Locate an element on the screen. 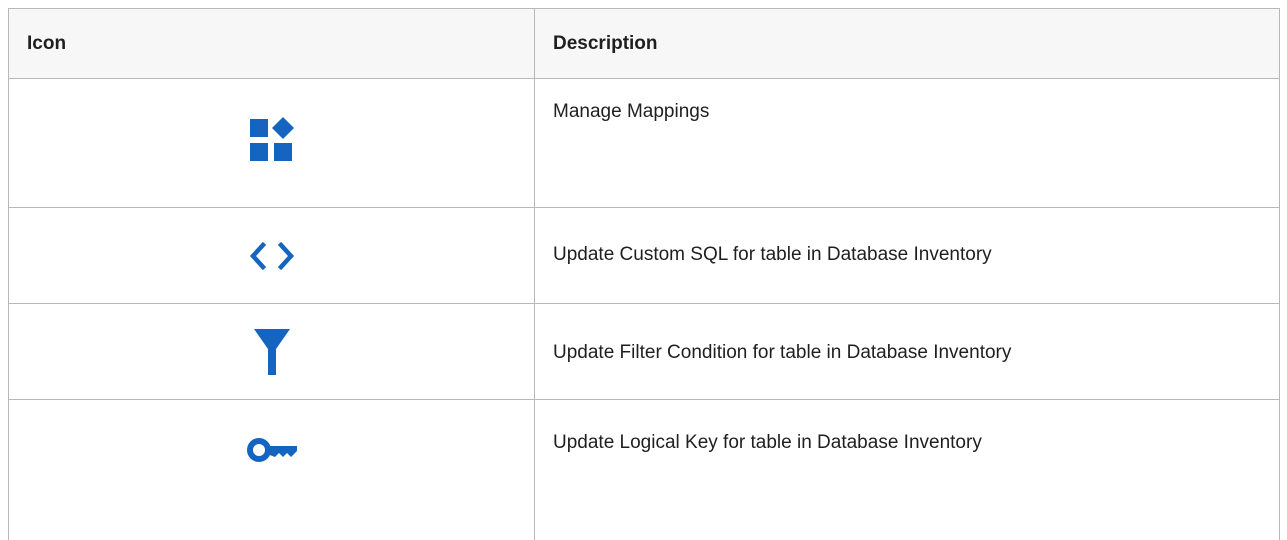  table-header-row: Icon Description is located at coordinates (644, 44).